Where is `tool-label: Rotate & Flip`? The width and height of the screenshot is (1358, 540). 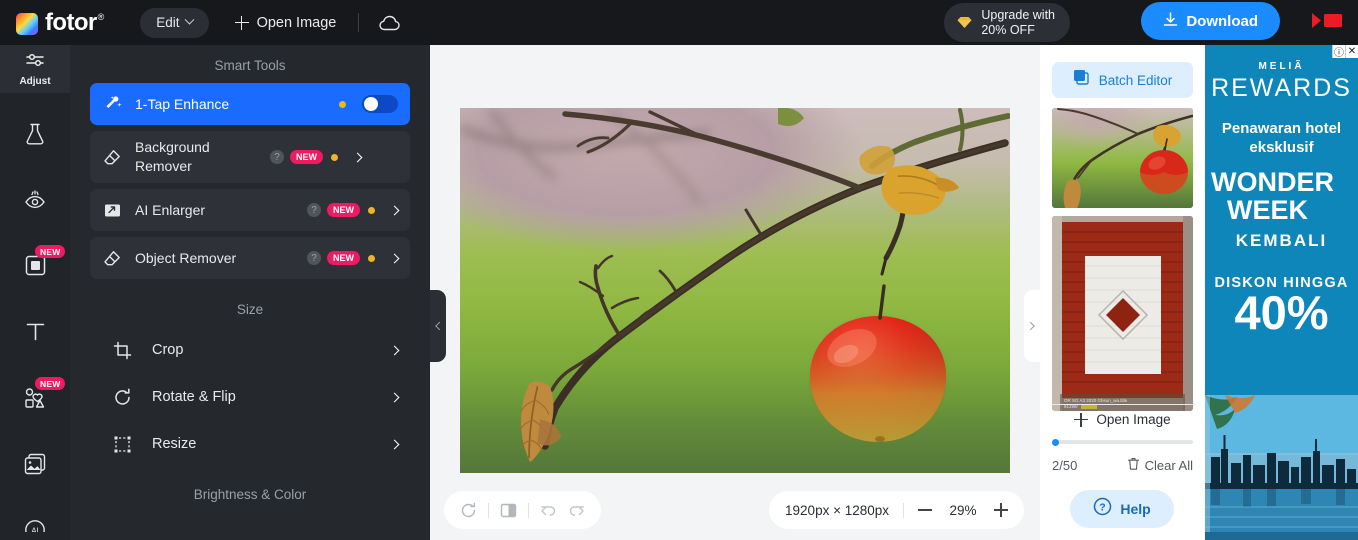 tool-label: Rotate & Flip is located at coordinates (194, 397).